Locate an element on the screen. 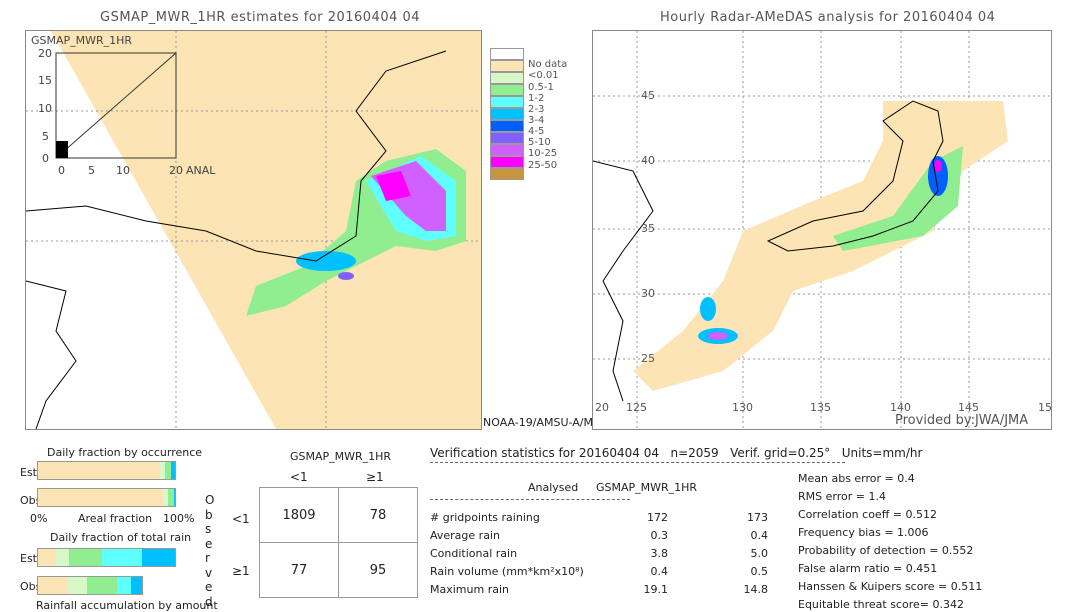 The width and height of the screenshot is (1080, 612). legend-label: 2-3 is located at coordinates (536, 109).